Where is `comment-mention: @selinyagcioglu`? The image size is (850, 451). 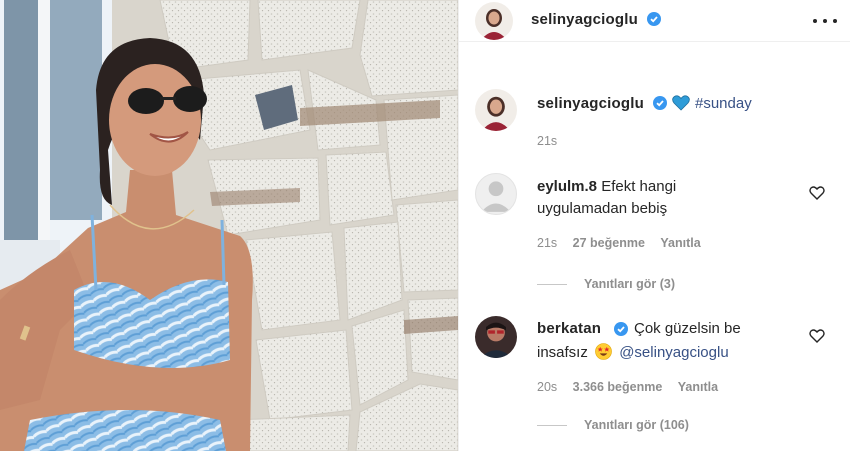
comment-mention: @selinyagcioglu is located at coordinates (673, 352).